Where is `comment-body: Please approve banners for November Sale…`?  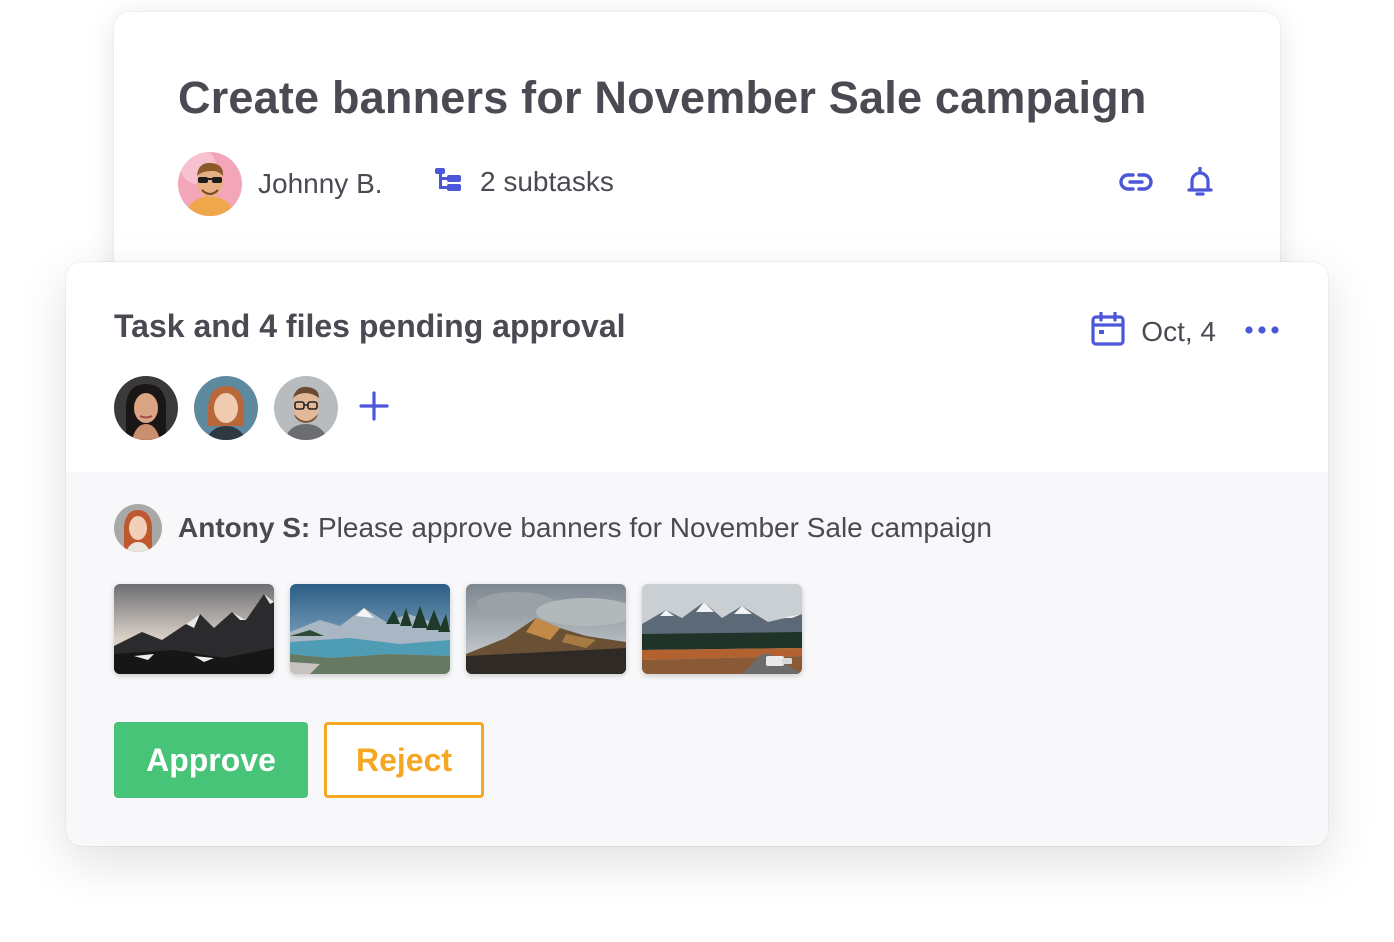
comment-body: Please approve banners for November Sale… is located at coordinates (651, 527).